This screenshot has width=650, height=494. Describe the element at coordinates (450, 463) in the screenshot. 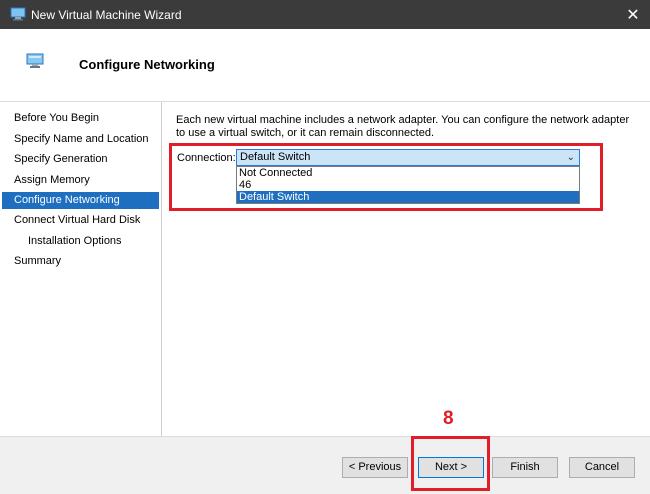

I see `highlight-box-next` at that location.